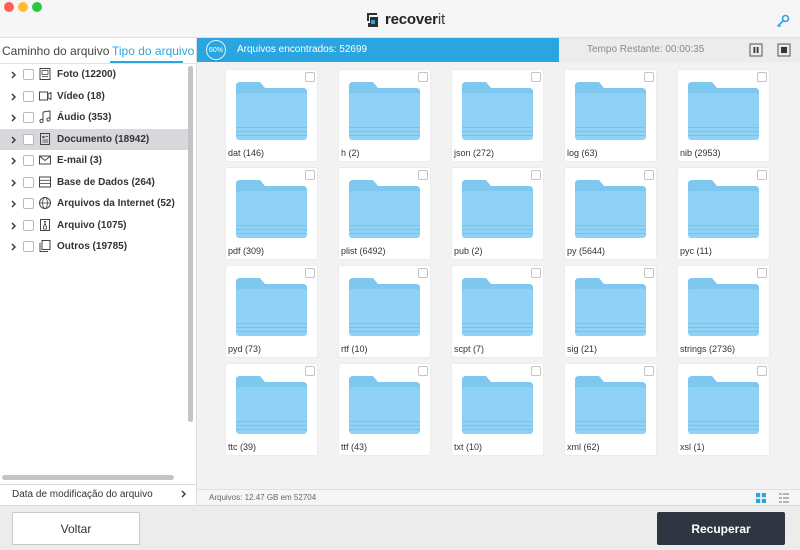  Describe the element at coordinates (95, 139) in the screenshot. I see `sidebar-item-document: Documento (18942)` at that location.